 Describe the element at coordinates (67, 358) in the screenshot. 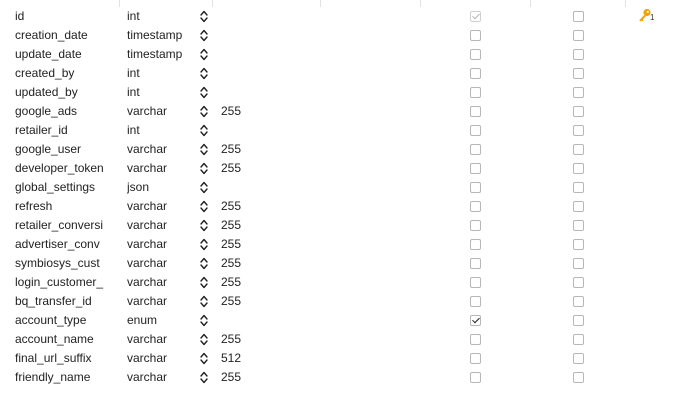

I see `column-name-field: final_url_suffix` at that location.